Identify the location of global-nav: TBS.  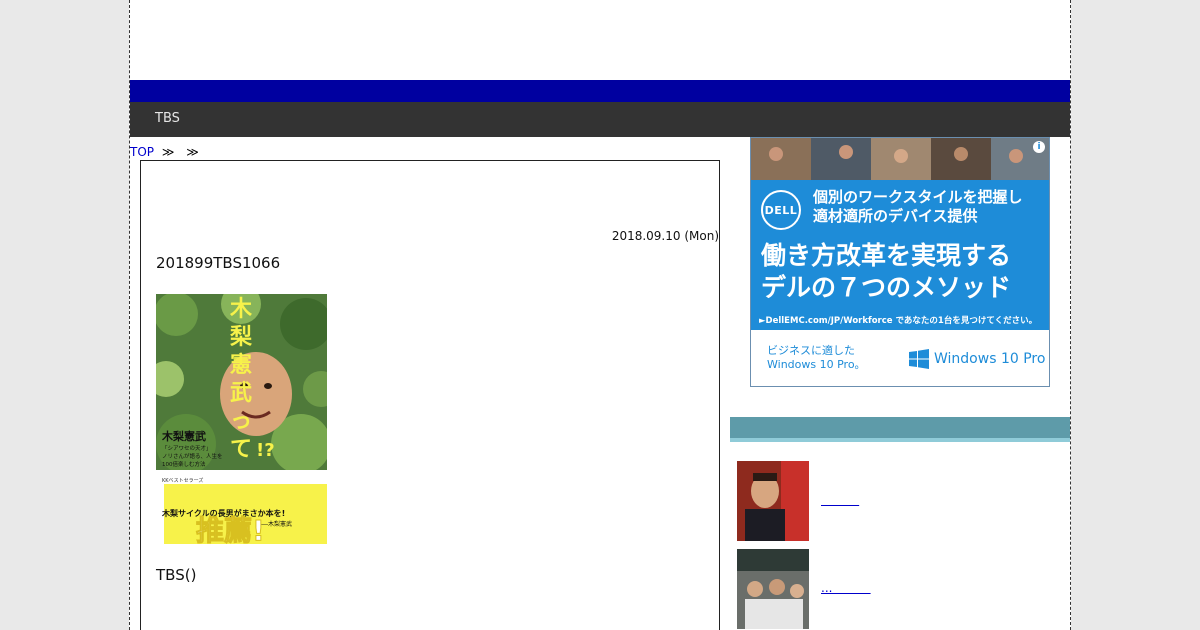
(600, 119).